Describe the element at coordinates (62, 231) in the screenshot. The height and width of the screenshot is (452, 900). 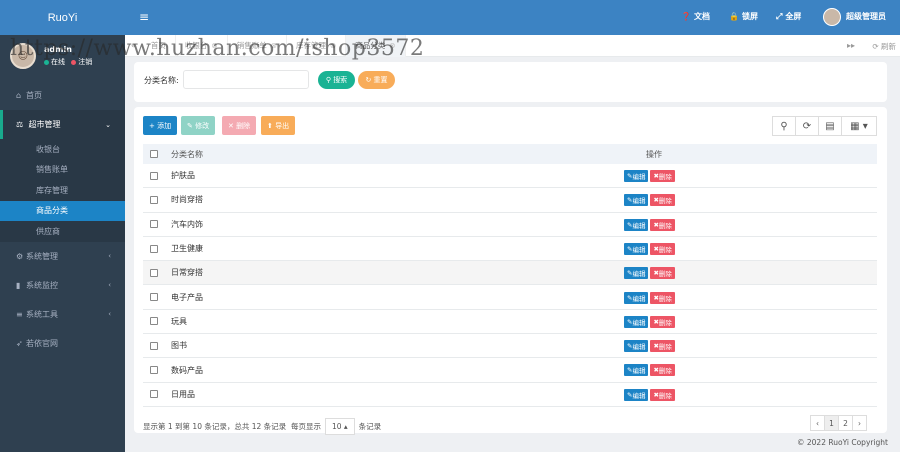
I see `sidebar-subitem-supplier: 供应商` at that location.